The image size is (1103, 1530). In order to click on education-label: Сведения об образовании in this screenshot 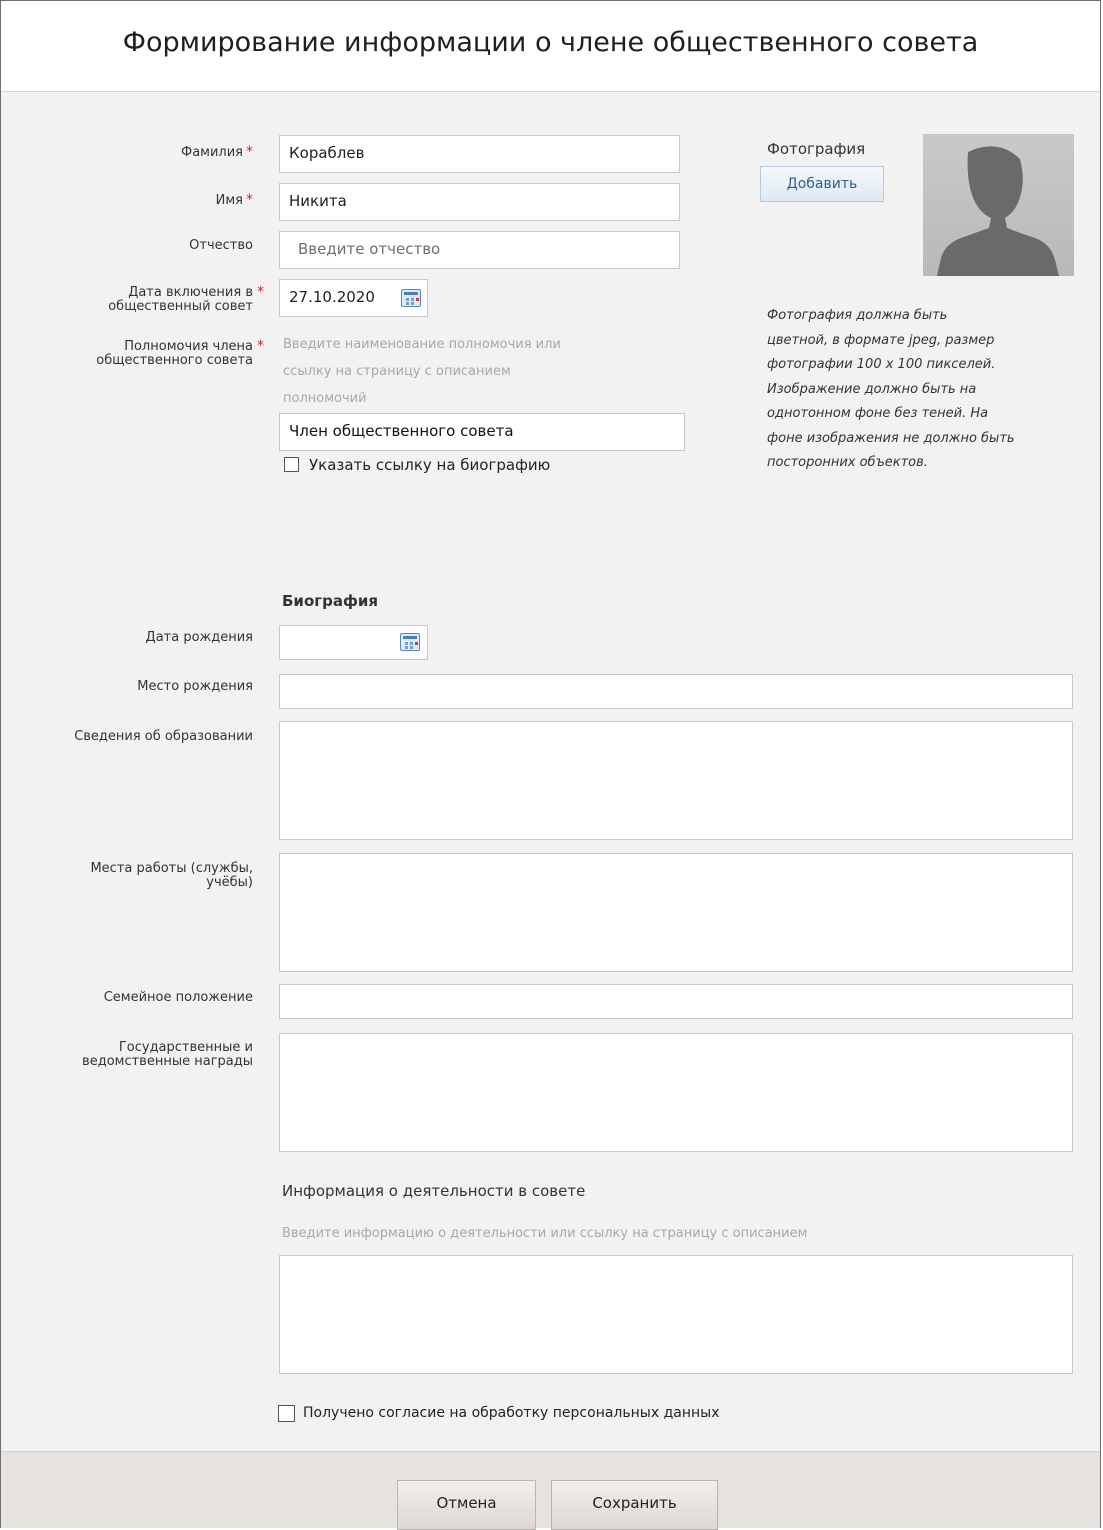, I will do `click(163, 736)`.